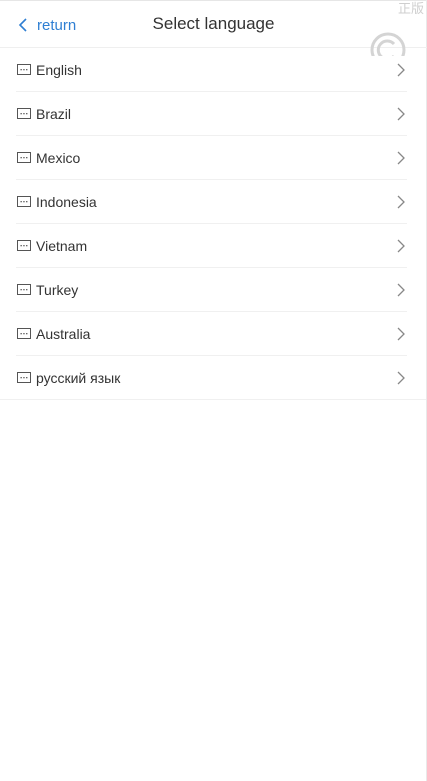  I want to click on language-item: Australia, so click(213, 334).